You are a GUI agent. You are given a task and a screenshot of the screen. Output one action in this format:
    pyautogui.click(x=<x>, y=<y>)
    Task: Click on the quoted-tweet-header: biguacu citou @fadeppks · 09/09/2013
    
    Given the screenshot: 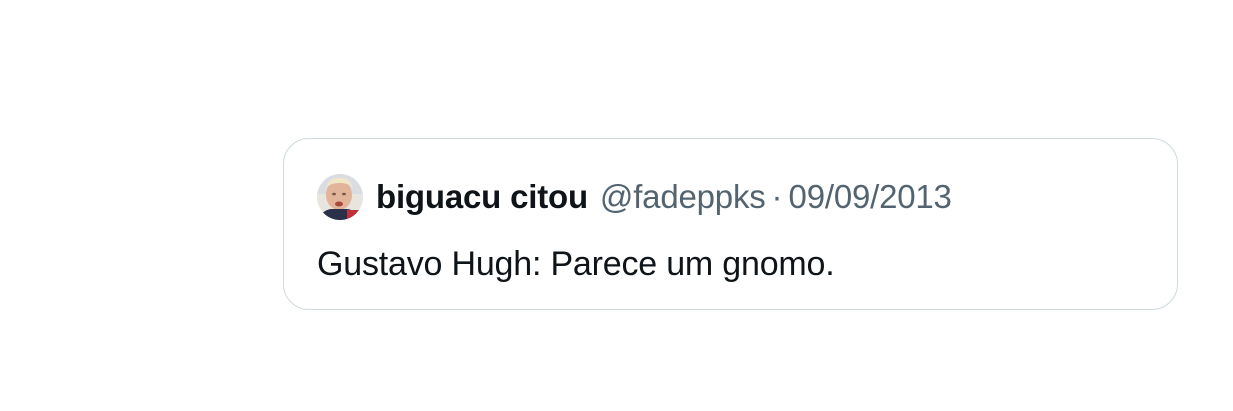 What is the action you would take?
    pyautogui.click(x=634, y=197)
    